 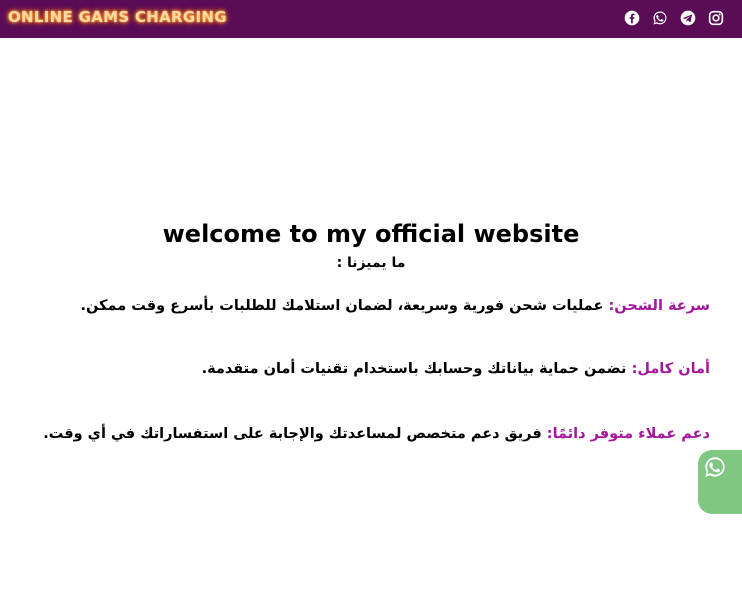 I want to click on feature-title: سرعة الشحن:, so click(x=659, y=306).